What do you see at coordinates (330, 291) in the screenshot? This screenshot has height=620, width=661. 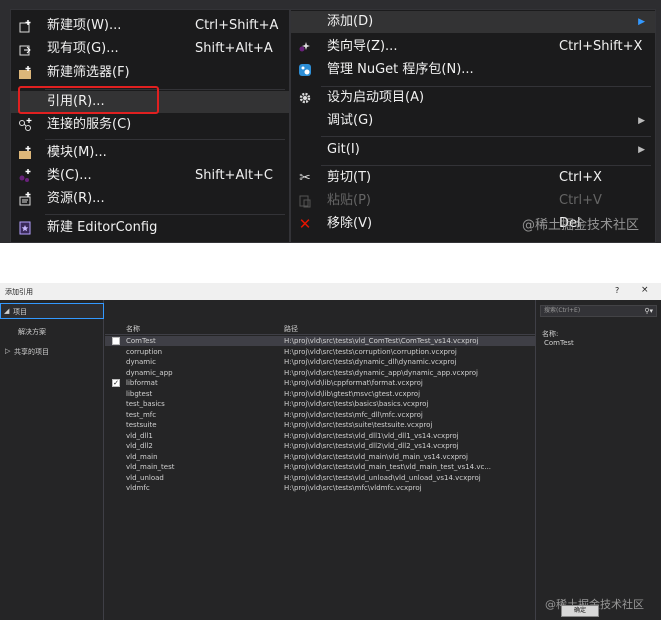 I see `dialog-titlebar: 添加引用 ? ×` at bounding box center [330, 291].